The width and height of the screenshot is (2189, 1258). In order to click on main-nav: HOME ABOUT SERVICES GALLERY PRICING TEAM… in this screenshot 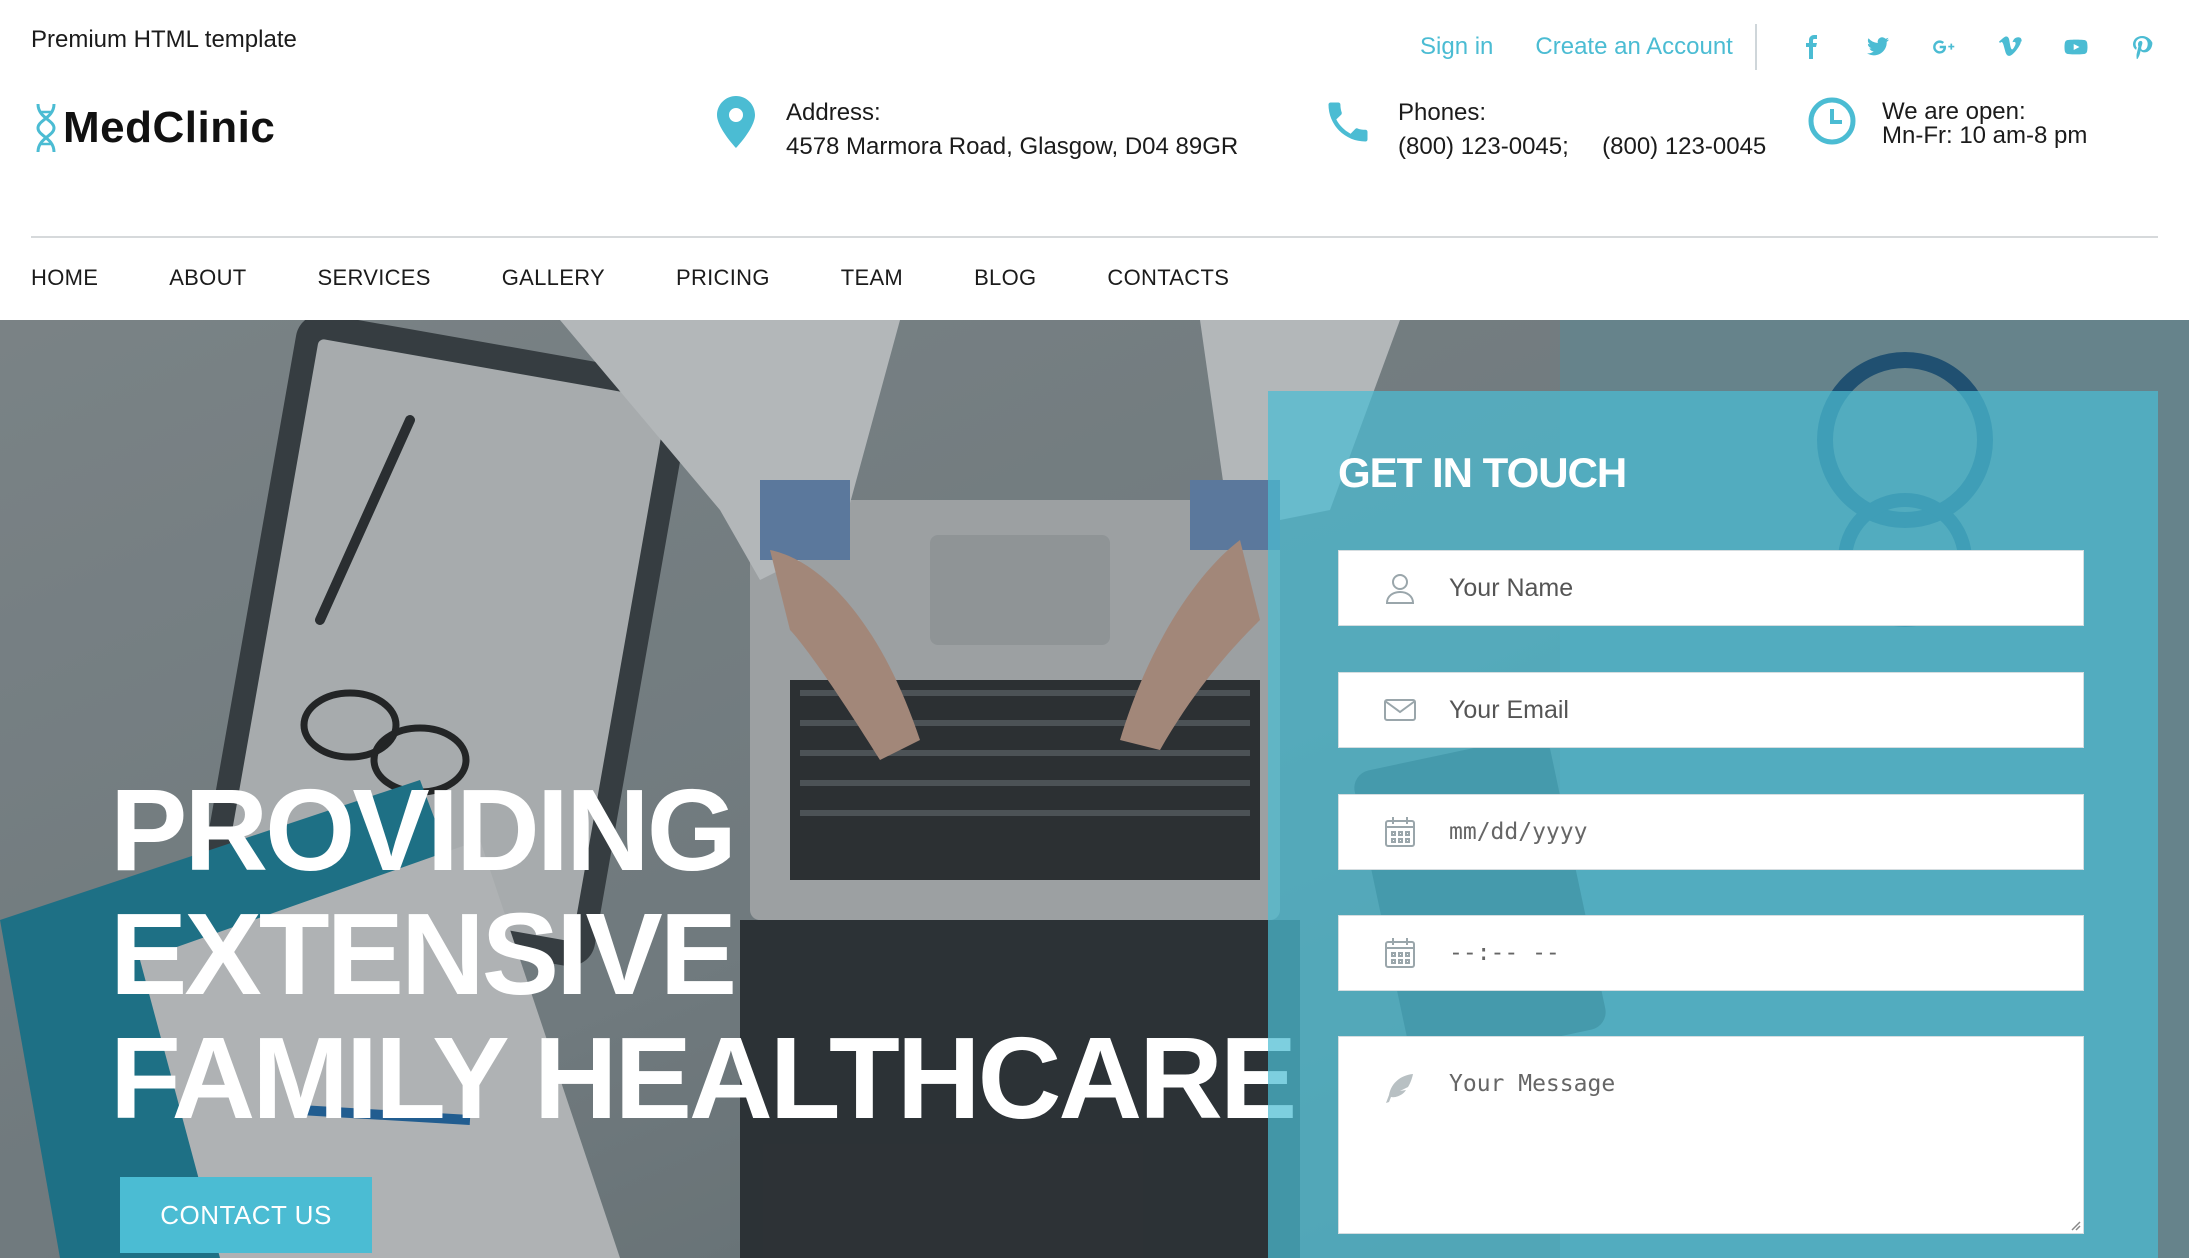, I will do `click(665, 278)`.